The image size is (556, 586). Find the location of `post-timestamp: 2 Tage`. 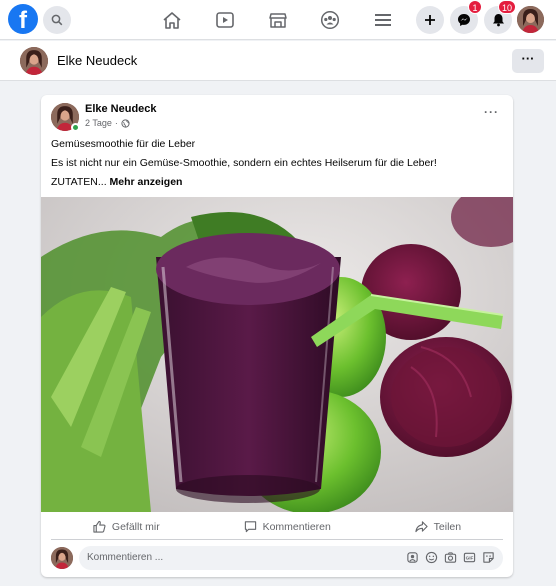

post-timestamp: 2 Tage is located at coordinates (98, 123).